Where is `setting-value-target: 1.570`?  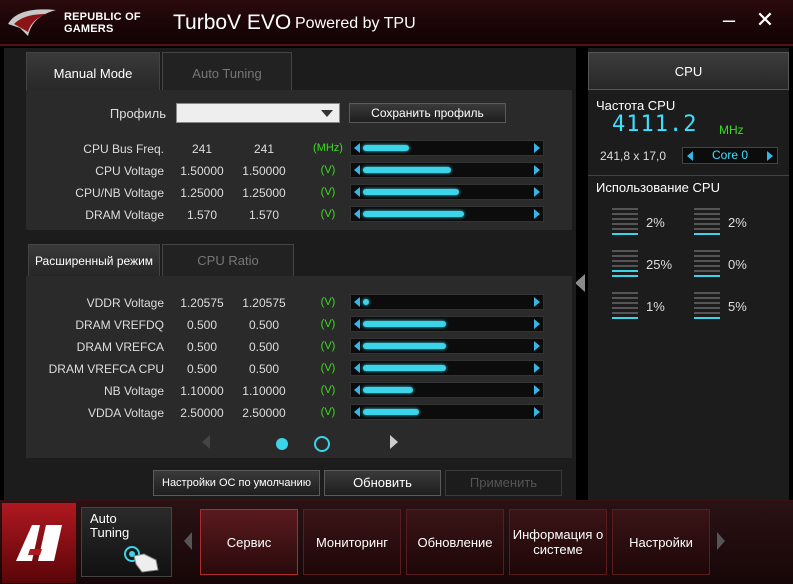
setting-value-target: 1.570 is located at coordinates (264, 215).